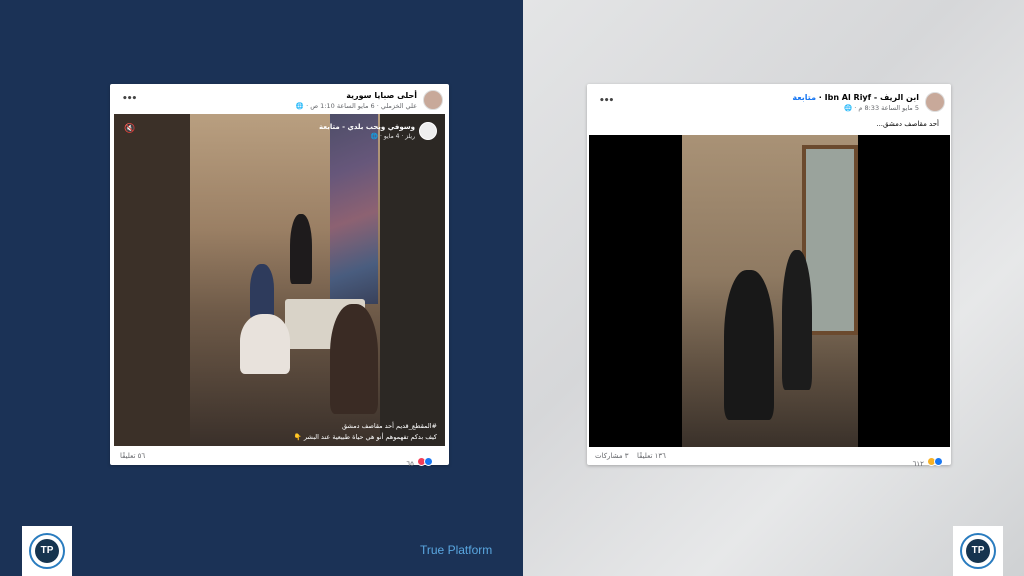 This screenshot has height=576, width=1024. Describe the element at coordinates (152, 280) in the screenshot. I see `video-shade` at that location.